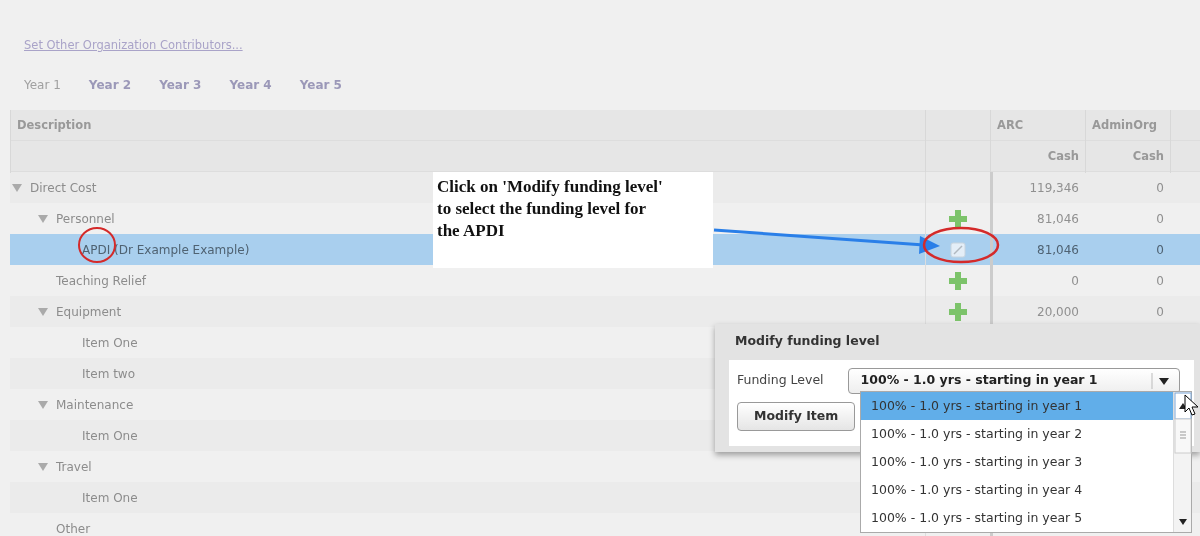  Describe the element at coordinates (97, 245) in the screenshot. I see `highlight-ellipse` at that location.